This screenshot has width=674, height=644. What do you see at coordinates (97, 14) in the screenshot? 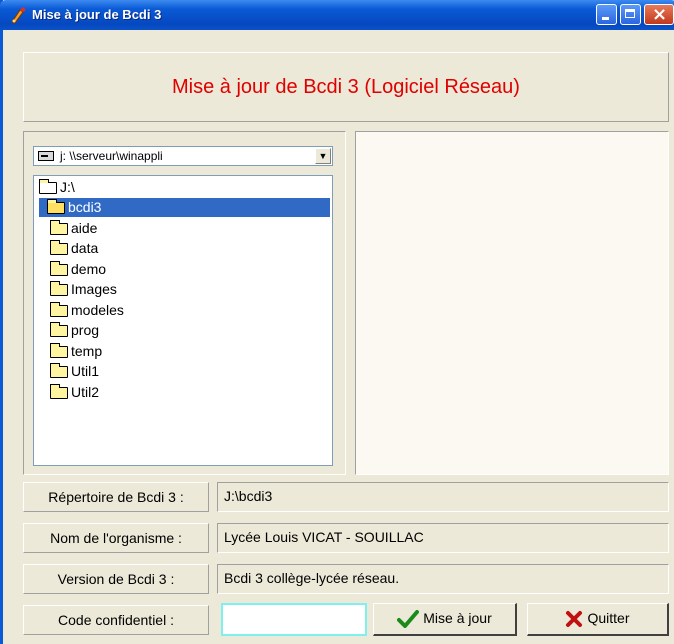
I see `window-title: Mise à jour de Bcdi 3` at bounding box center [97, 14].